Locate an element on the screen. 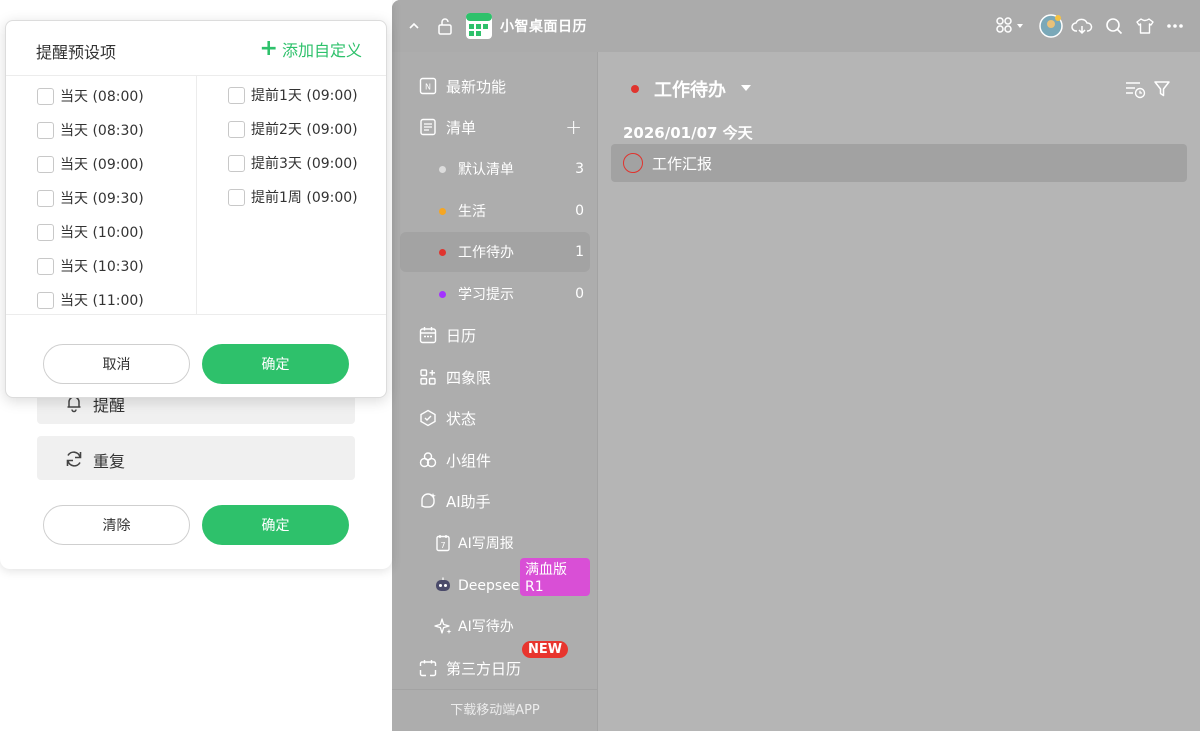 This screenshot has width=1200, height=731. sidebar-item-third-party-calendar: 第三方日历 NEW is located at coordinates (495, 664).